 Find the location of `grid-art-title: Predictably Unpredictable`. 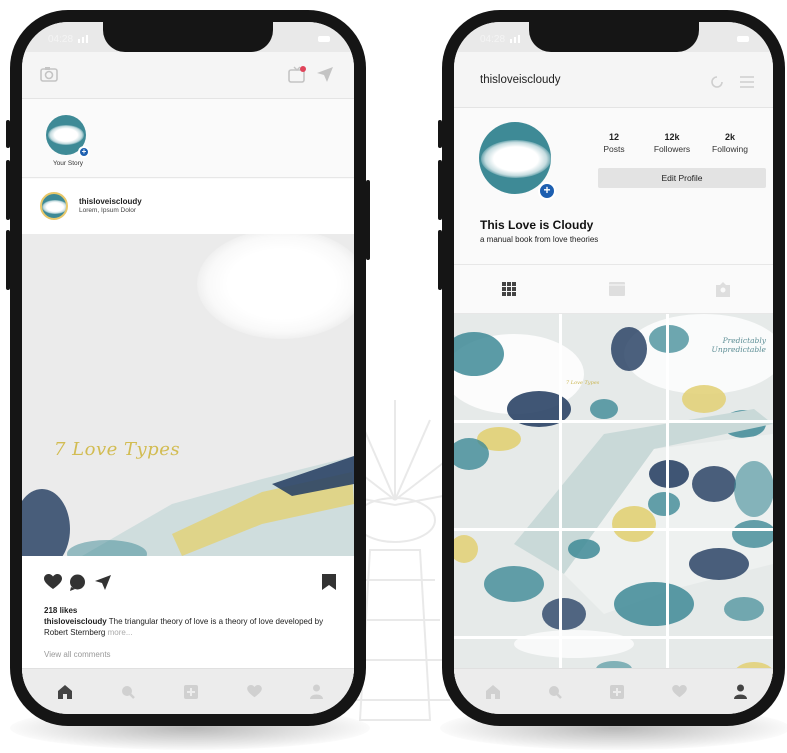

grid-art-title: Predictably Unpredictable is located at coordinates (739, 345).